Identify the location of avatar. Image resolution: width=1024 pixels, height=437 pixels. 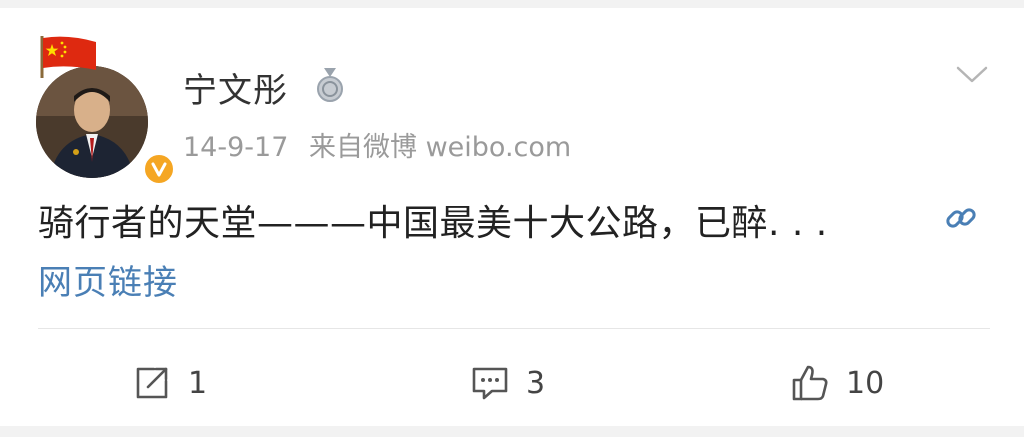
(92, 122).